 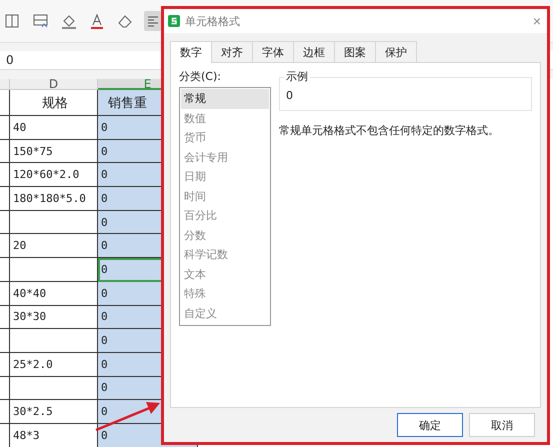 I want to click on ok-button: 确定, so click(x=430, y=425).